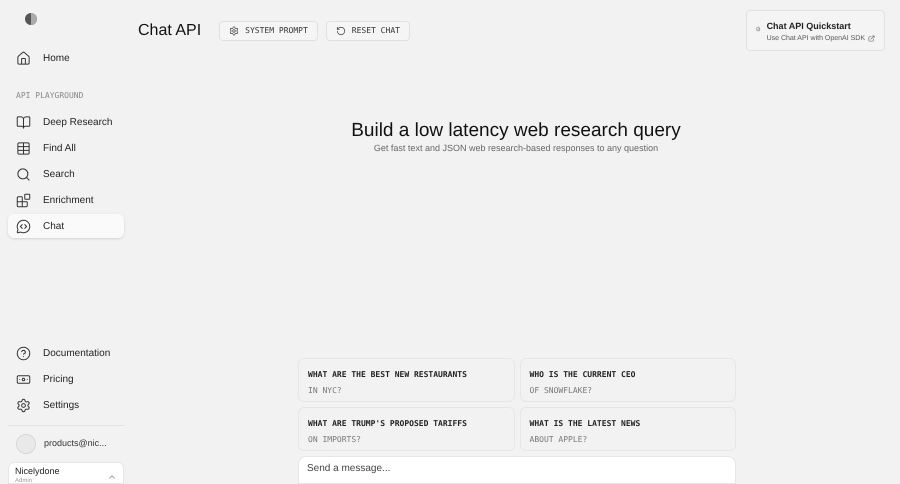 This screenshot has width=900, height=484. Describe the element at coordinates (368, 31) in the screenshot. I see `toolbar-button: RESET CHAT` at that location.